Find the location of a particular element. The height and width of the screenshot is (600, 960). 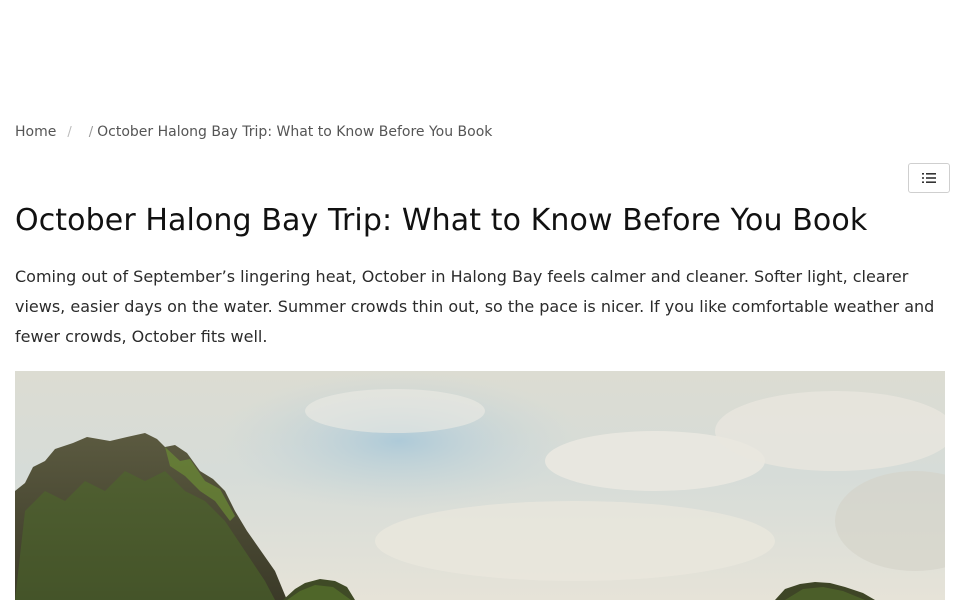

table-of-contents-button is located at coordinates (929, 178).